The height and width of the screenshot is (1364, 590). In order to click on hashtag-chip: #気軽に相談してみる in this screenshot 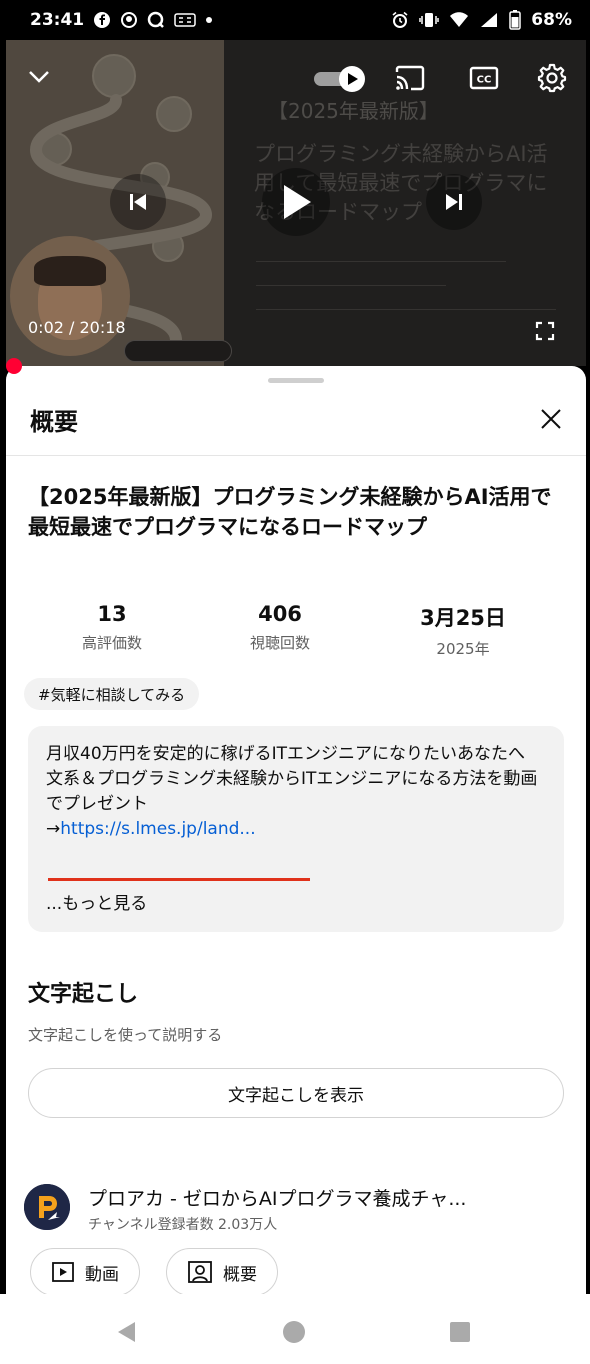, I will do `click(112, 694)`.